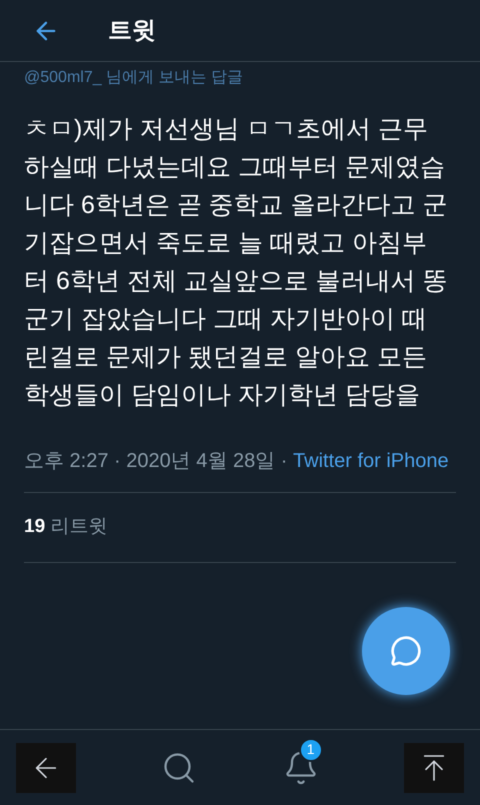  I want to click on back-button, so click(46, 767).